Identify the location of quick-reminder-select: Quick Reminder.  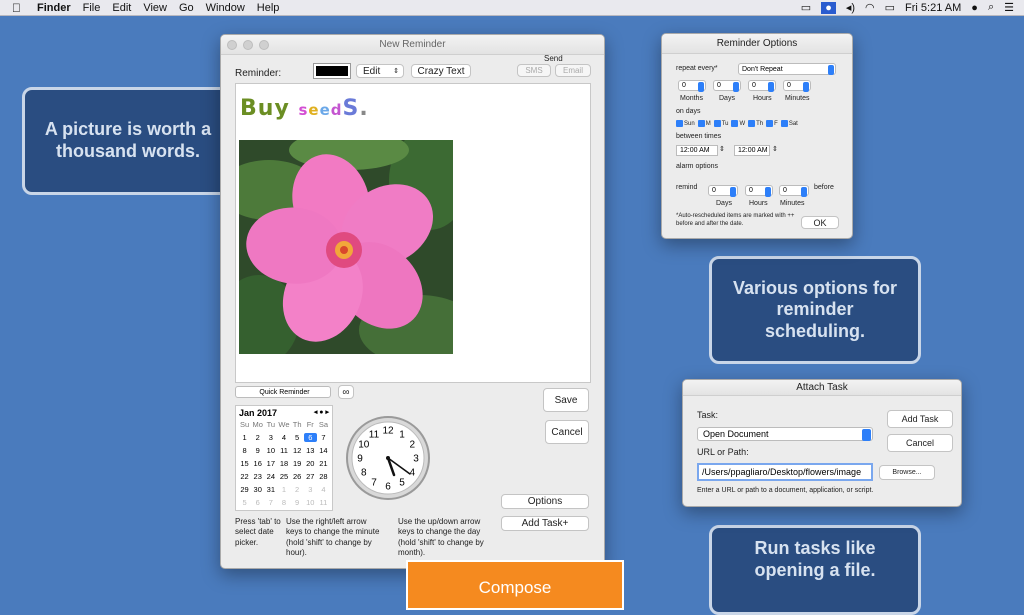
(283, 392).